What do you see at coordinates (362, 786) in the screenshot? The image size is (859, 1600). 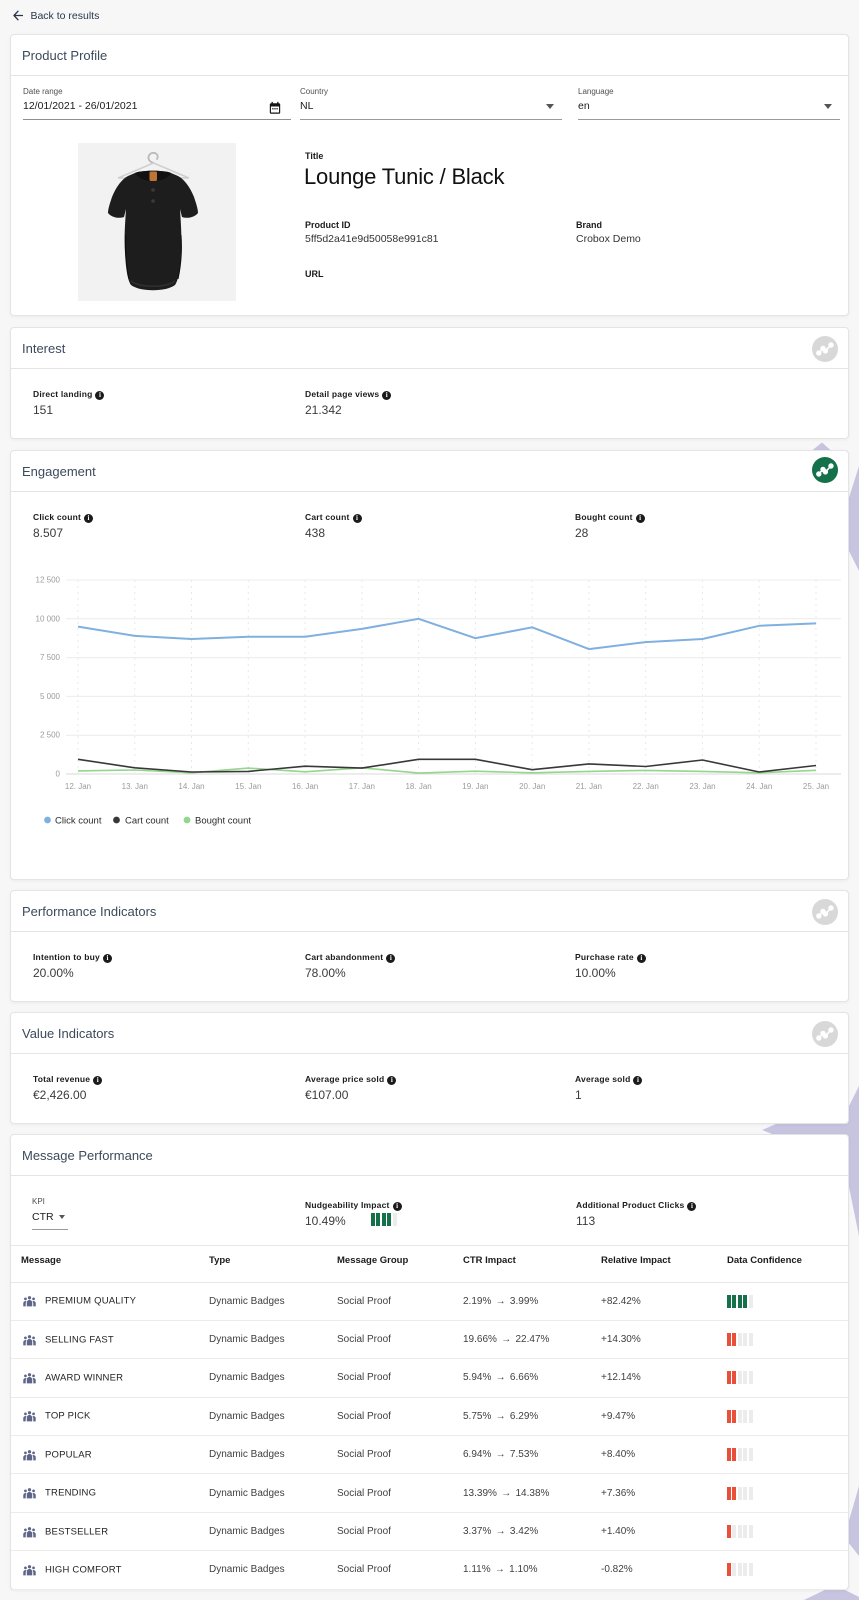 I see `svg-text: 17. Jan` at bounding box center [362, 786].